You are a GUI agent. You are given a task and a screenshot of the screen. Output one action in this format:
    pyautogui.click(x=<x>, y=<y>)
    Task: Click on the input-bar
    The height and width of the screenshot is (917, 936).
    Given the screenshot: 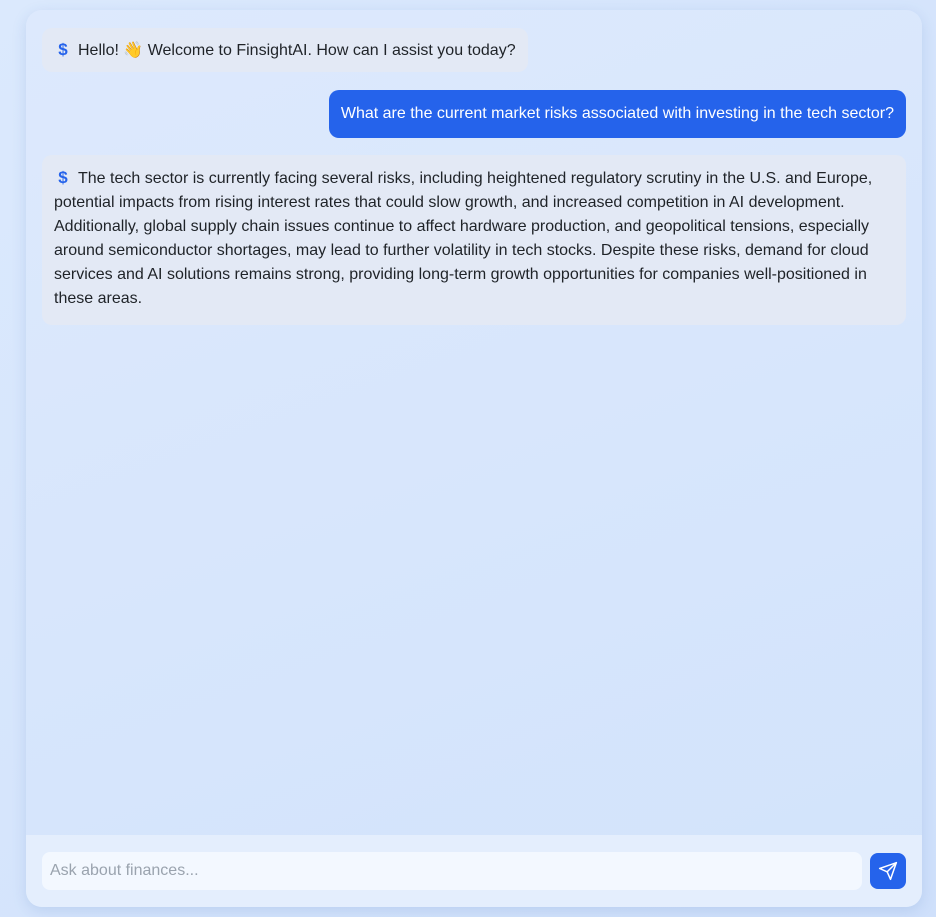 What is the action you would take?
    pyautogui.click(x=474, y=871)
    